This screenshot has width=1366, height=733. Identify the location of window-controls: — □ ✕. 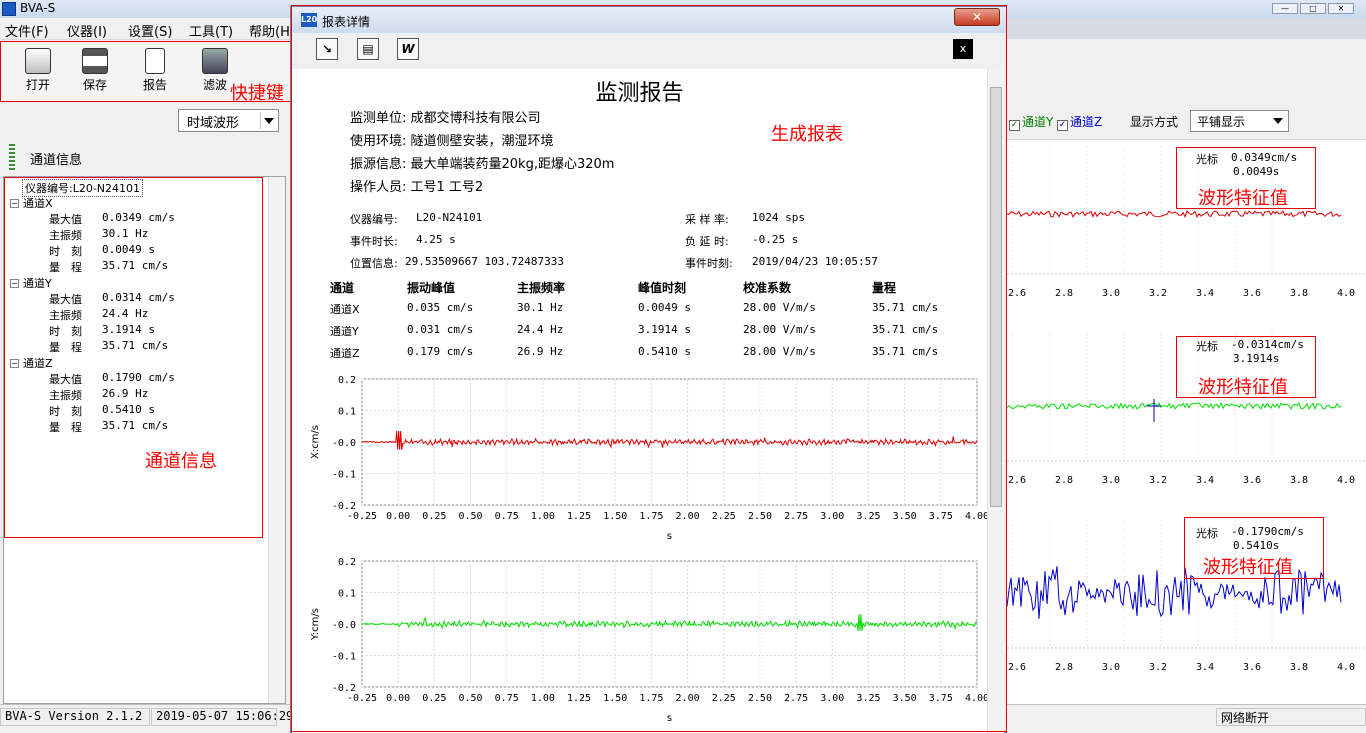
(1315, 7).